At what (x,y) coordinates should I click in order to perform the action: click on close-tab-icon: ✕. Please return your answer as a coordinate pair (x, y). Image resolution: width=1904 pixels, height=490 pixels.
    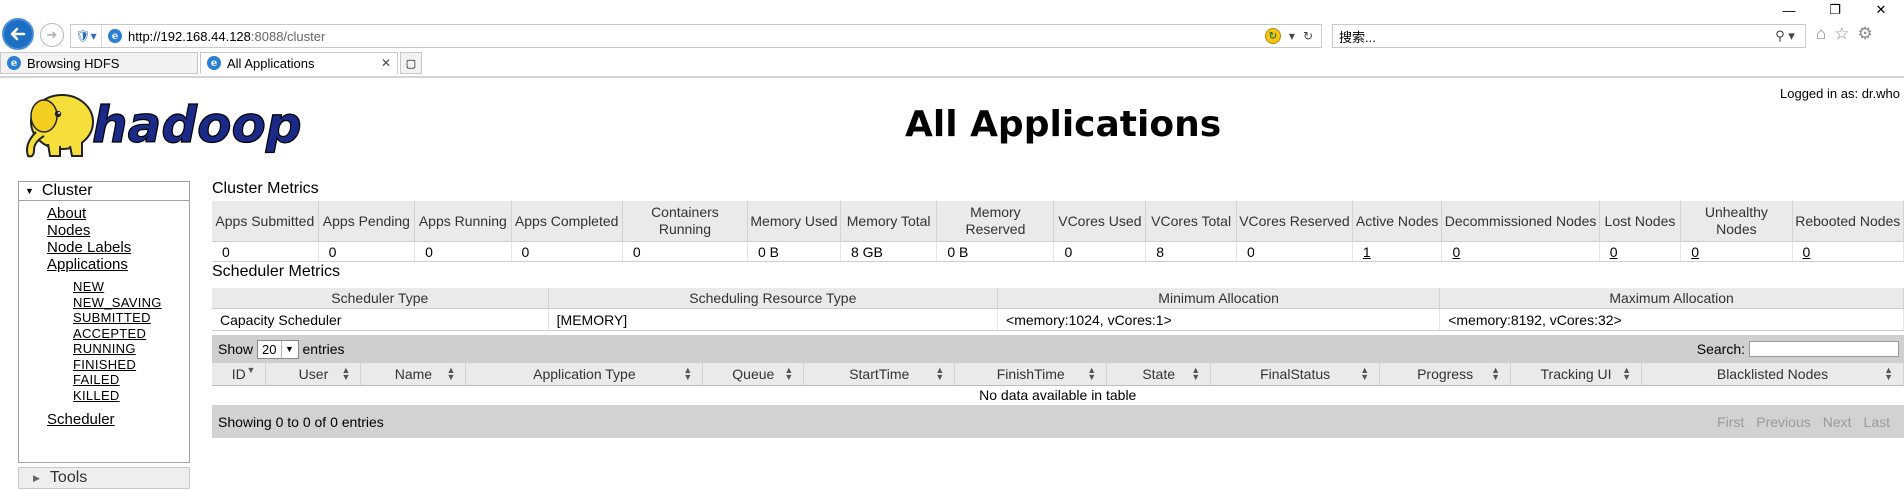
    Looking at the image, I should click on (386, 63).